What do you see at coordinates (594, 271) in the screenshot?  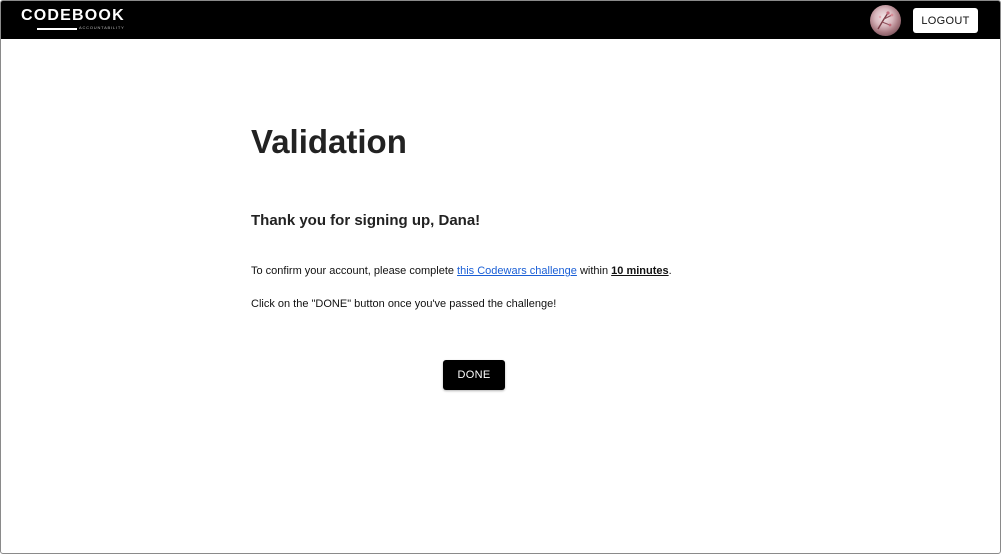 I see `instruction-middle: within` at bounding box center [594, 271].